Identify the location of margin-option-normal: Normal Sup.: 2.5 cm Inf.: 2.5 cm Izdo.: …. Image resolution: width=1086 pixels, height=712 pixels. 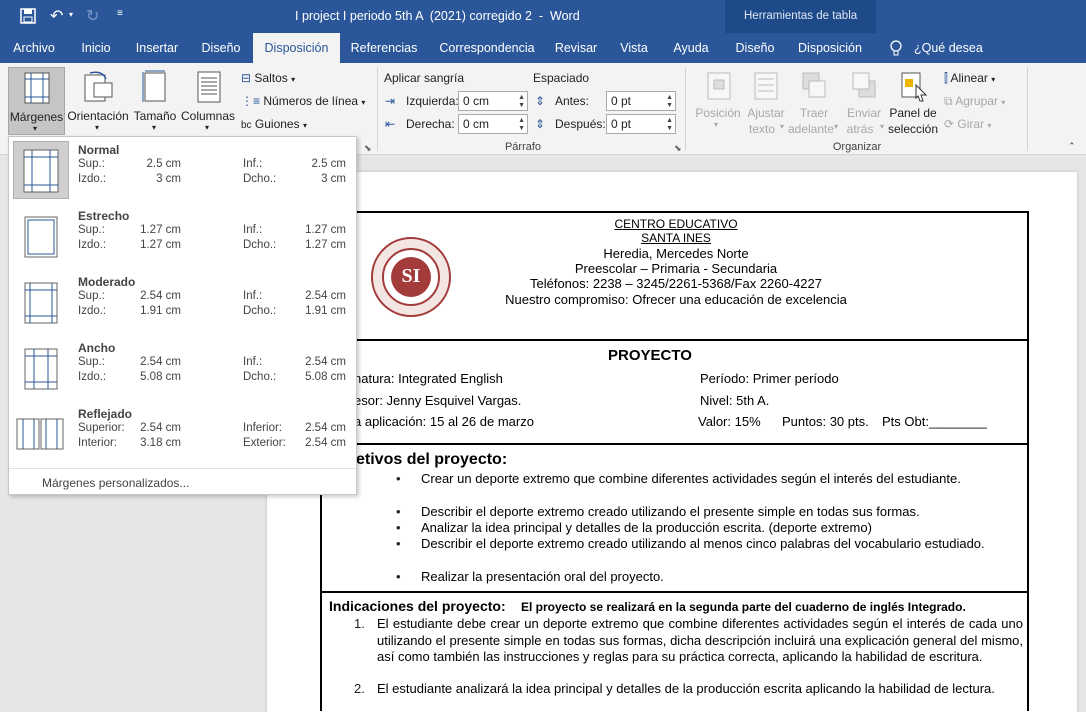
(182, 171).